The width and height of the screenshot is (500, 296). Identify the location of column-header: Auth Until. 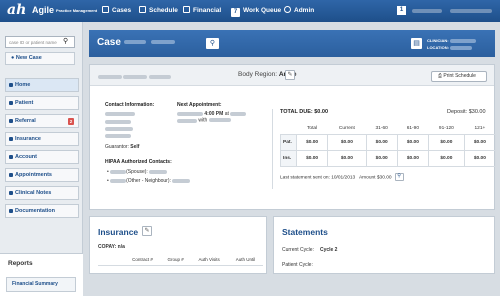
(245, 260).